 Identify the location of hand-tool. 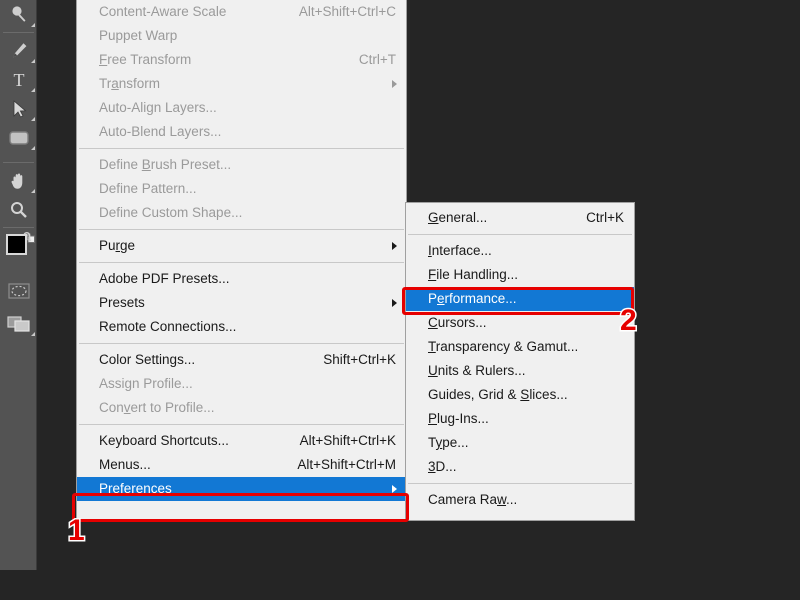
(18, 180).